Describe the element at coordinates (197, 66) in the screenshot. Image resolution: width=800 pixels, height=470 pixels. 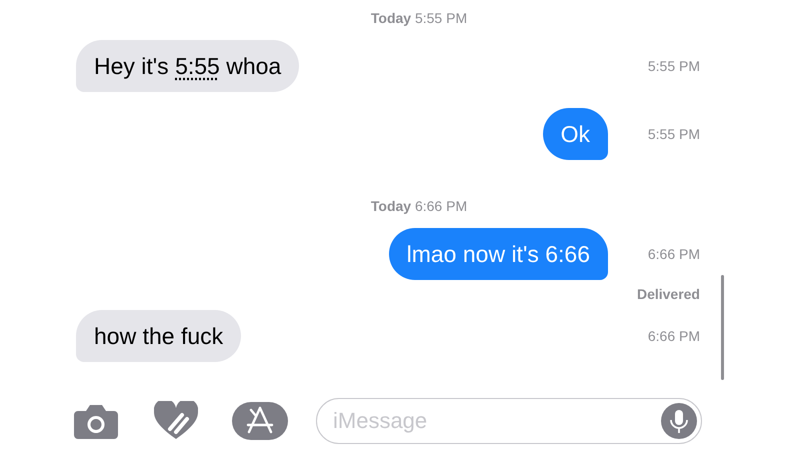
I see `time-link: 5:55` at that location.